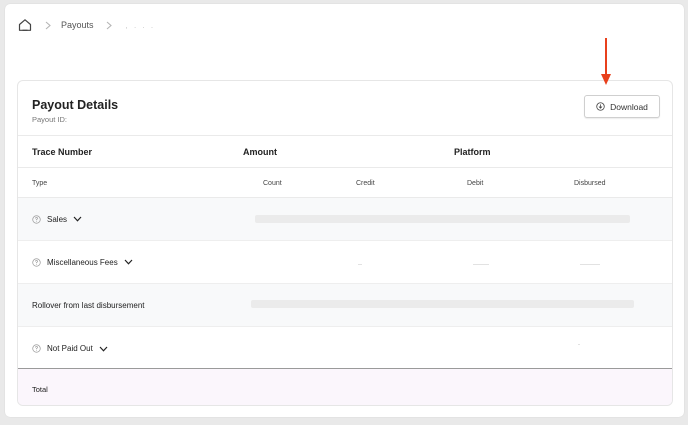 The width and height of the screenshot is (688, 425). Describe the element at coordinates (345, 108) in the screenshot. I see `card-header: Payout Details Payout ID: Download` at that location.